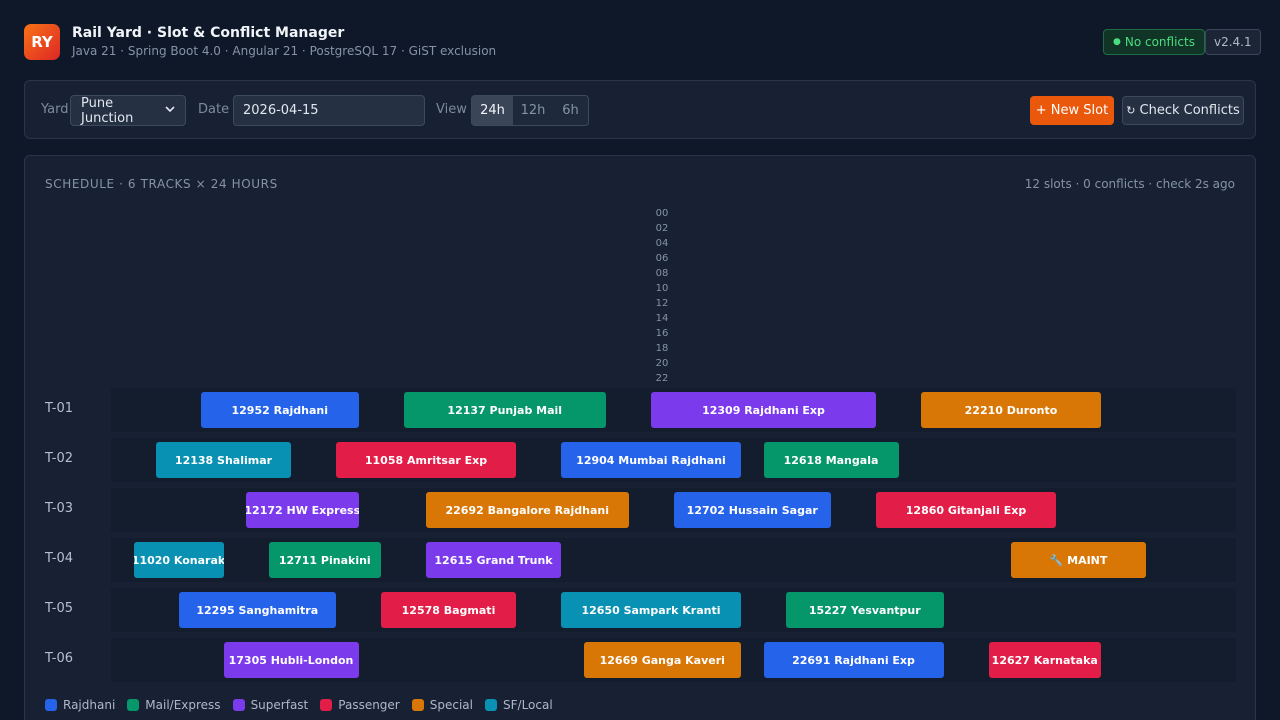  I want to click on legend-item-mail: Mail/Express, so click(174, 705).